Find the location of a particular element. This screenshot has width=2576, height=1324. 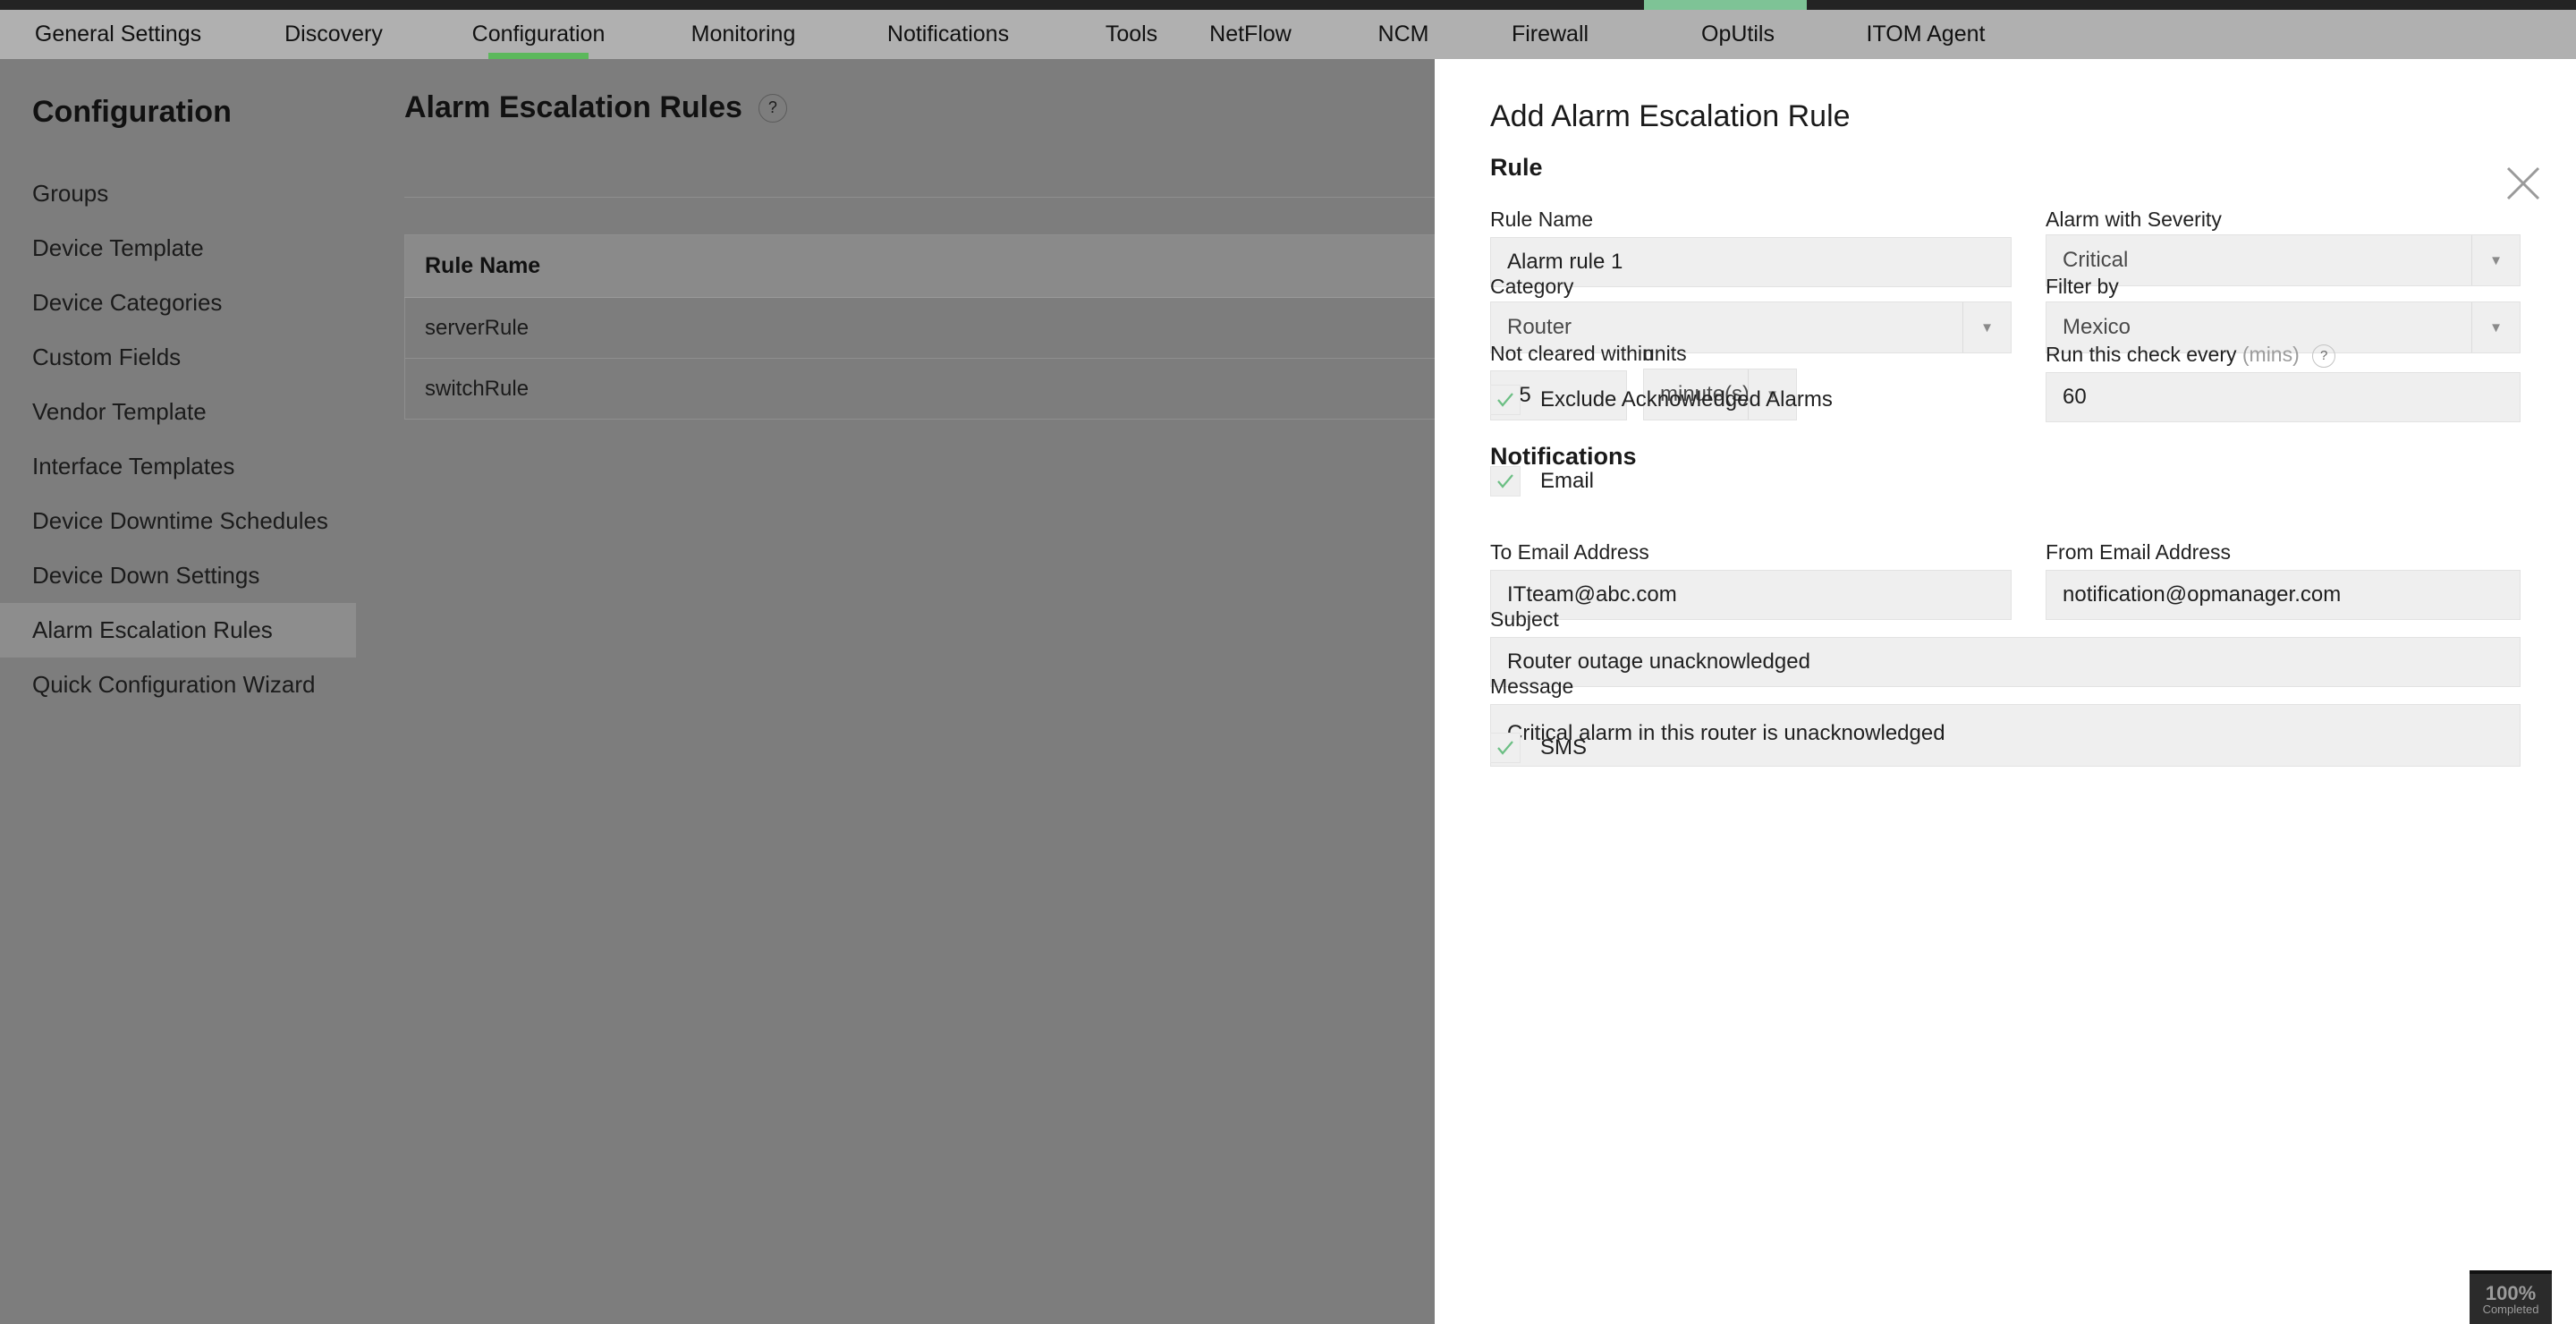

subject-input: Router outage unacknowledged is located at coordinates (2005, 662).